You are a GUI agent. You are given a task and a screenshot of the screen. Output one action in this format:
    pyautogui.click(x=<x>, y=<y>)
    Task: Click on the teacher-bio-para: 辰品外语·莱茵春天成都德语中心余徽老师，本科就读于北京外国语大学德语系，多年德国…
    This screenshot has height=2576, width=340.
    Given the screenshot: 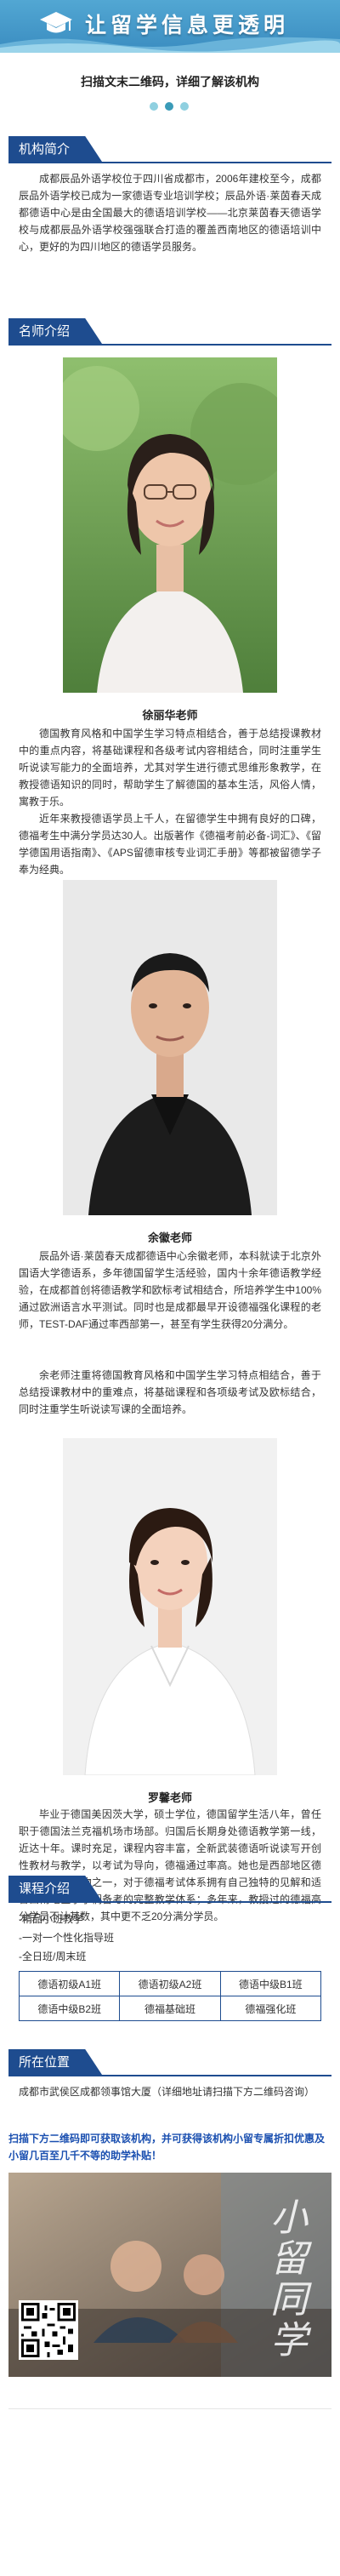 What is the action you would take?
    pyautogui.click(x=170, y=1290)
    